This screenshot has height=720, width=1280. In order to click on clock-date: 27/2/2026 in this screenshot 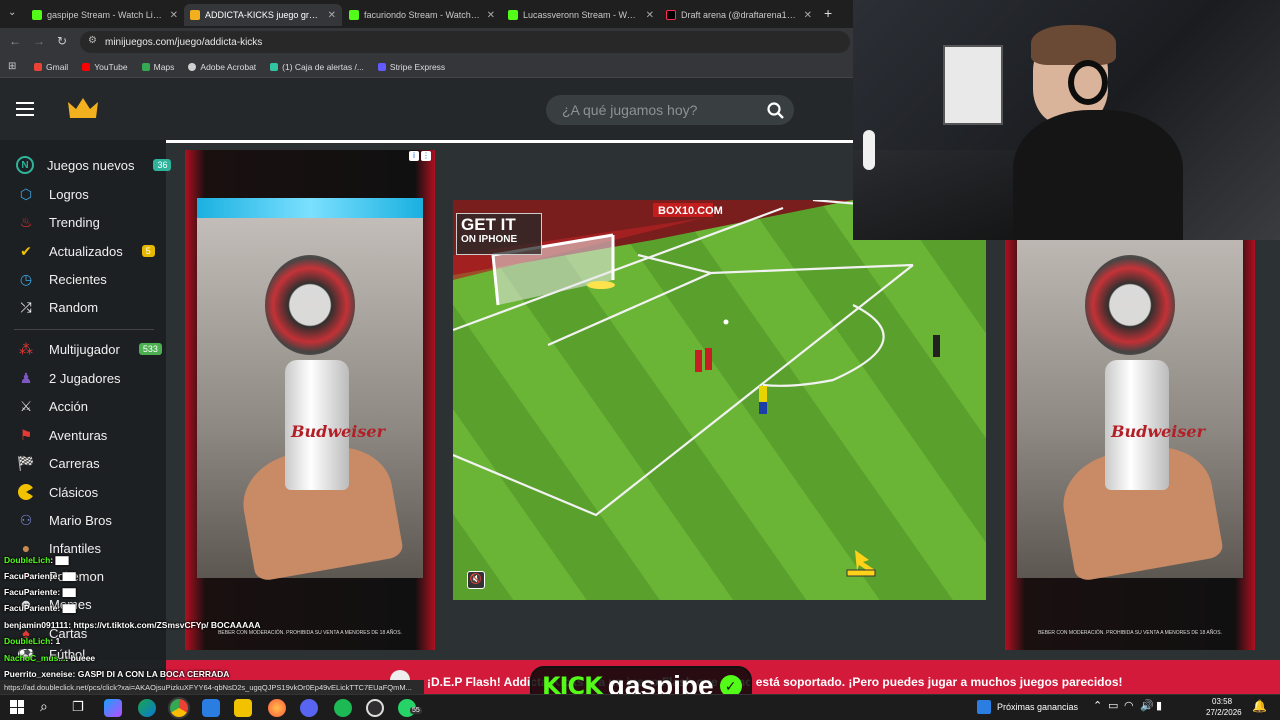, I will do `click(1224, 712)`.